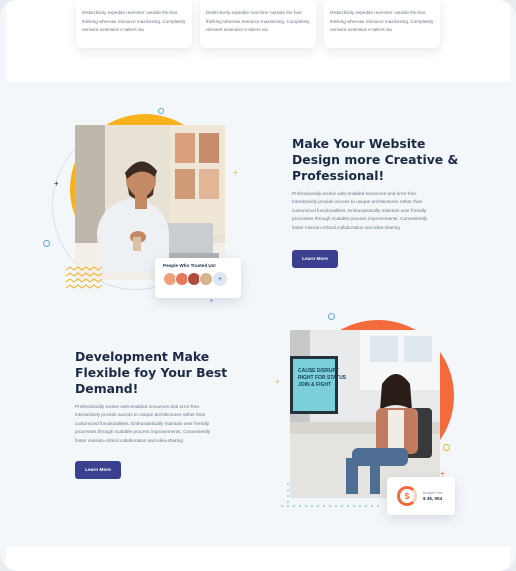  What do you see at coordinates (421, 496) in the screenshot?
I see `budget-card: $ Budget Plan $ 35, 004` at bounding box center [421, 496].